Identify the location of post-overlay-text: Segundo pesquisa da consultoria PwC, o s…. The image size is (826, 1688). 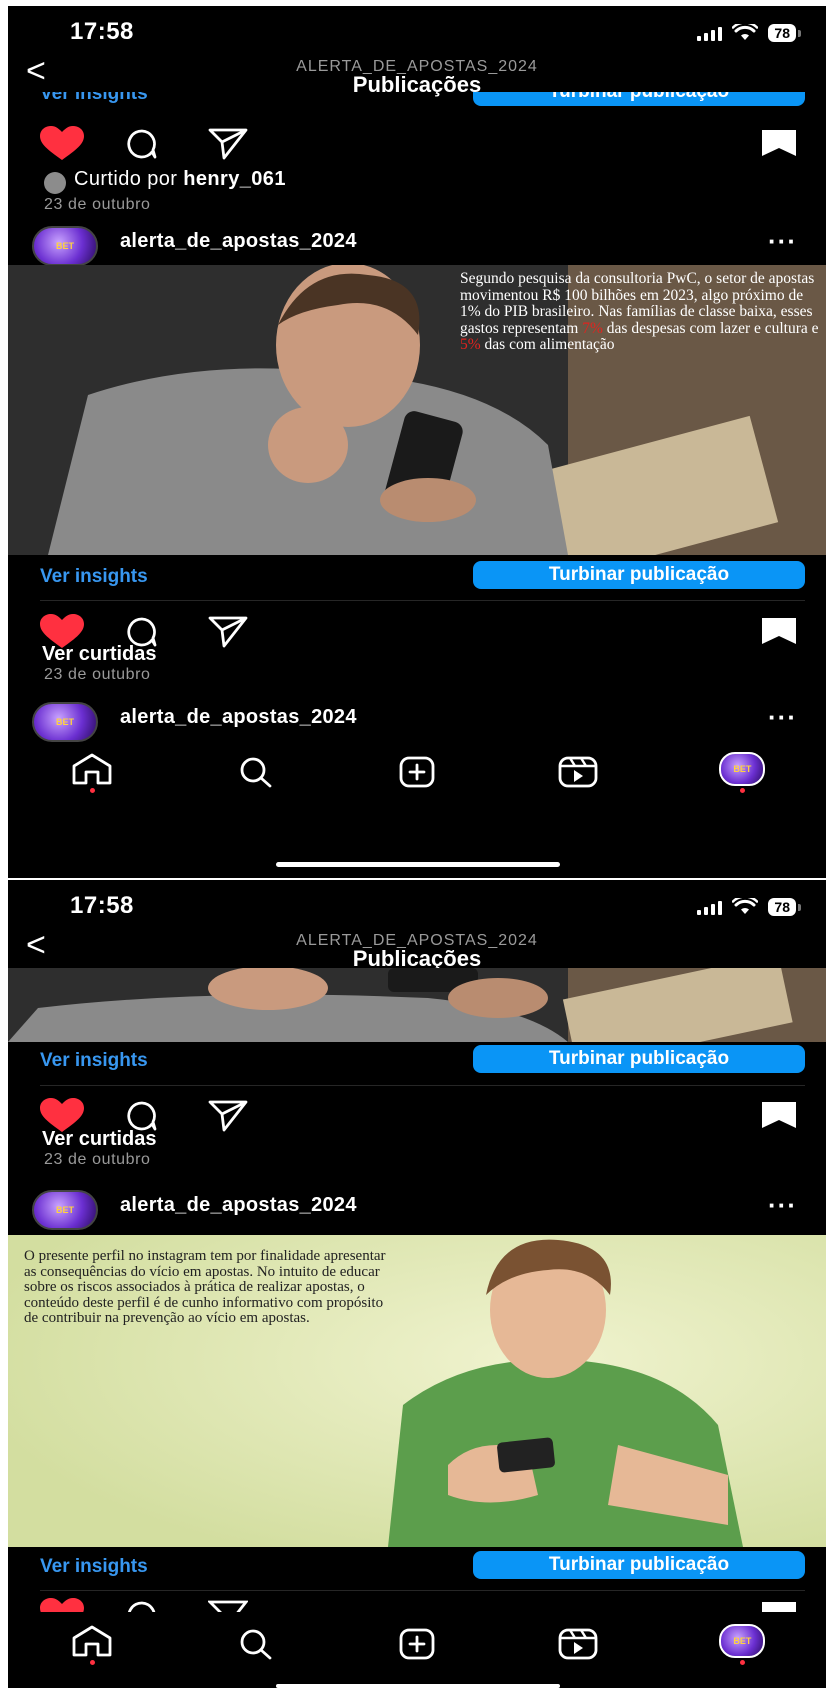
(641, 312).